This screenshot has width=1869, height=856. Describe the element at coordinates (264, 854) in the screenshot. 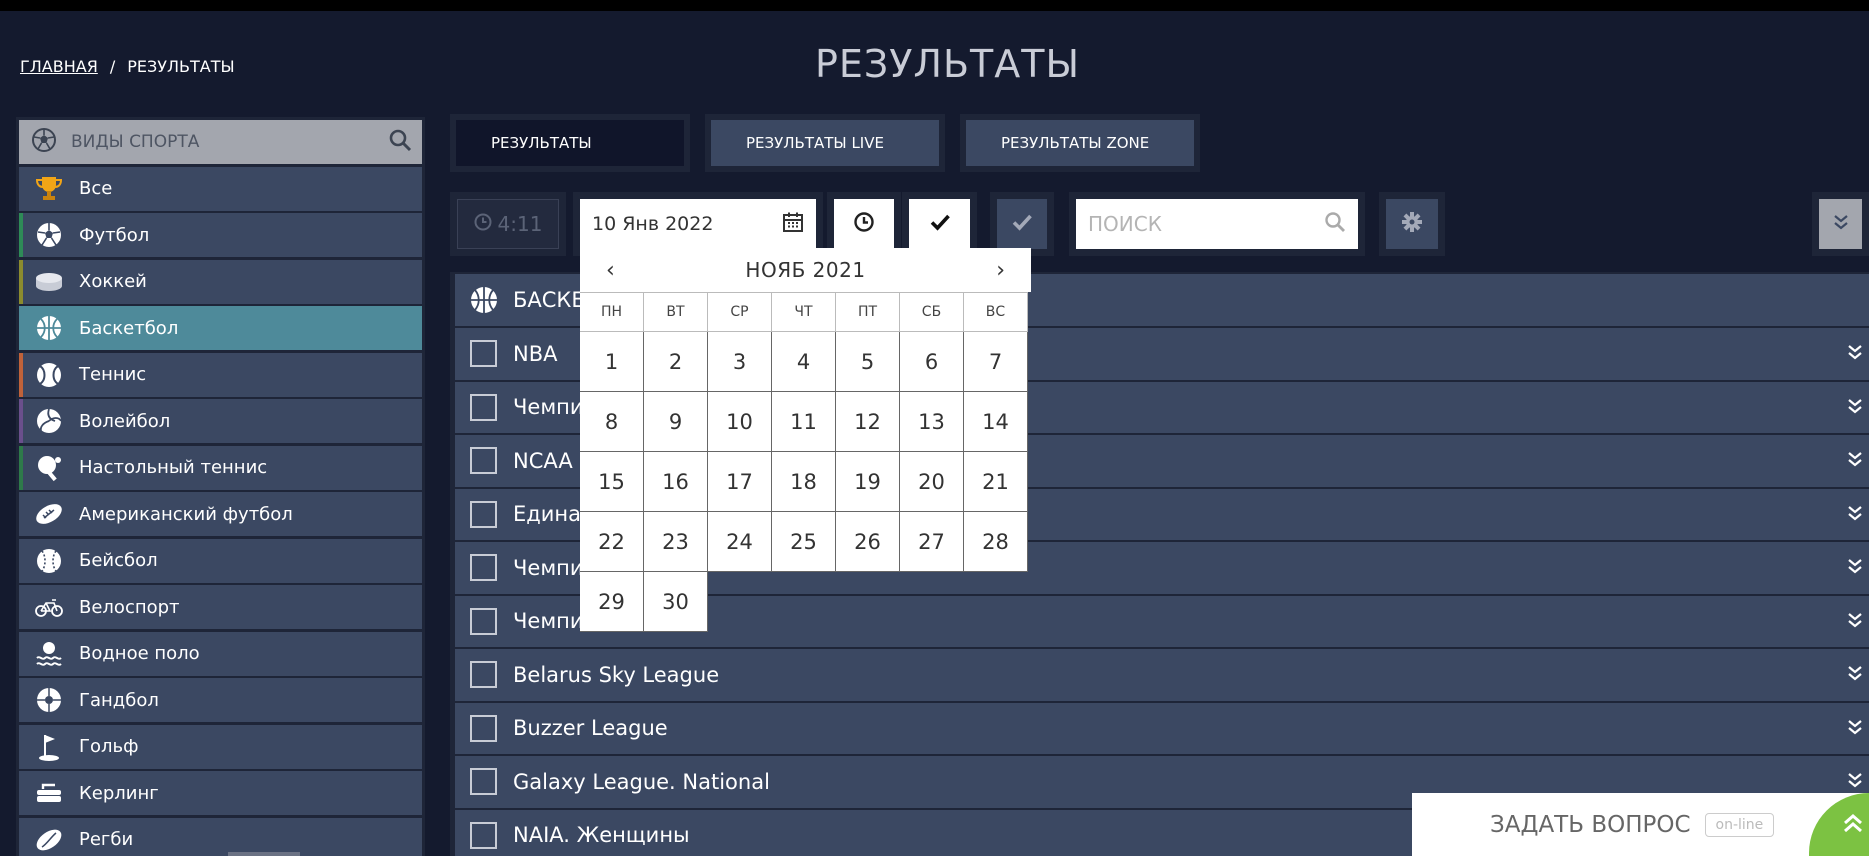

I see `horizontal-scrollbar` at that location.